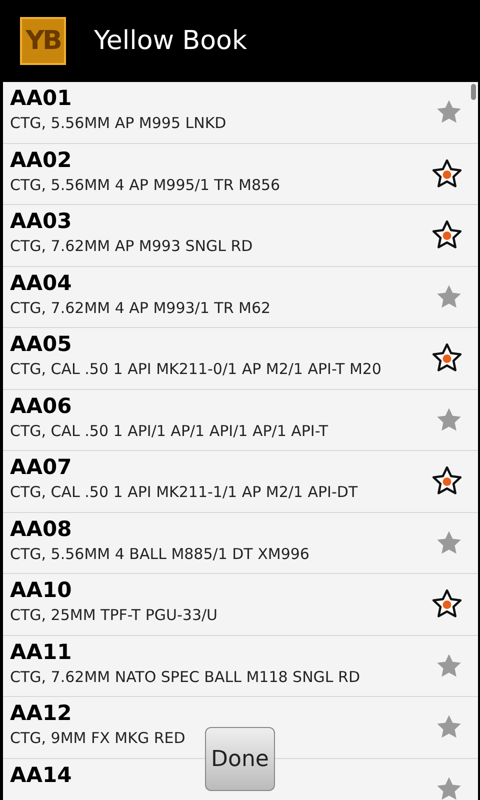  I want to click on app-title: Yellow Book, so click(171, 41).